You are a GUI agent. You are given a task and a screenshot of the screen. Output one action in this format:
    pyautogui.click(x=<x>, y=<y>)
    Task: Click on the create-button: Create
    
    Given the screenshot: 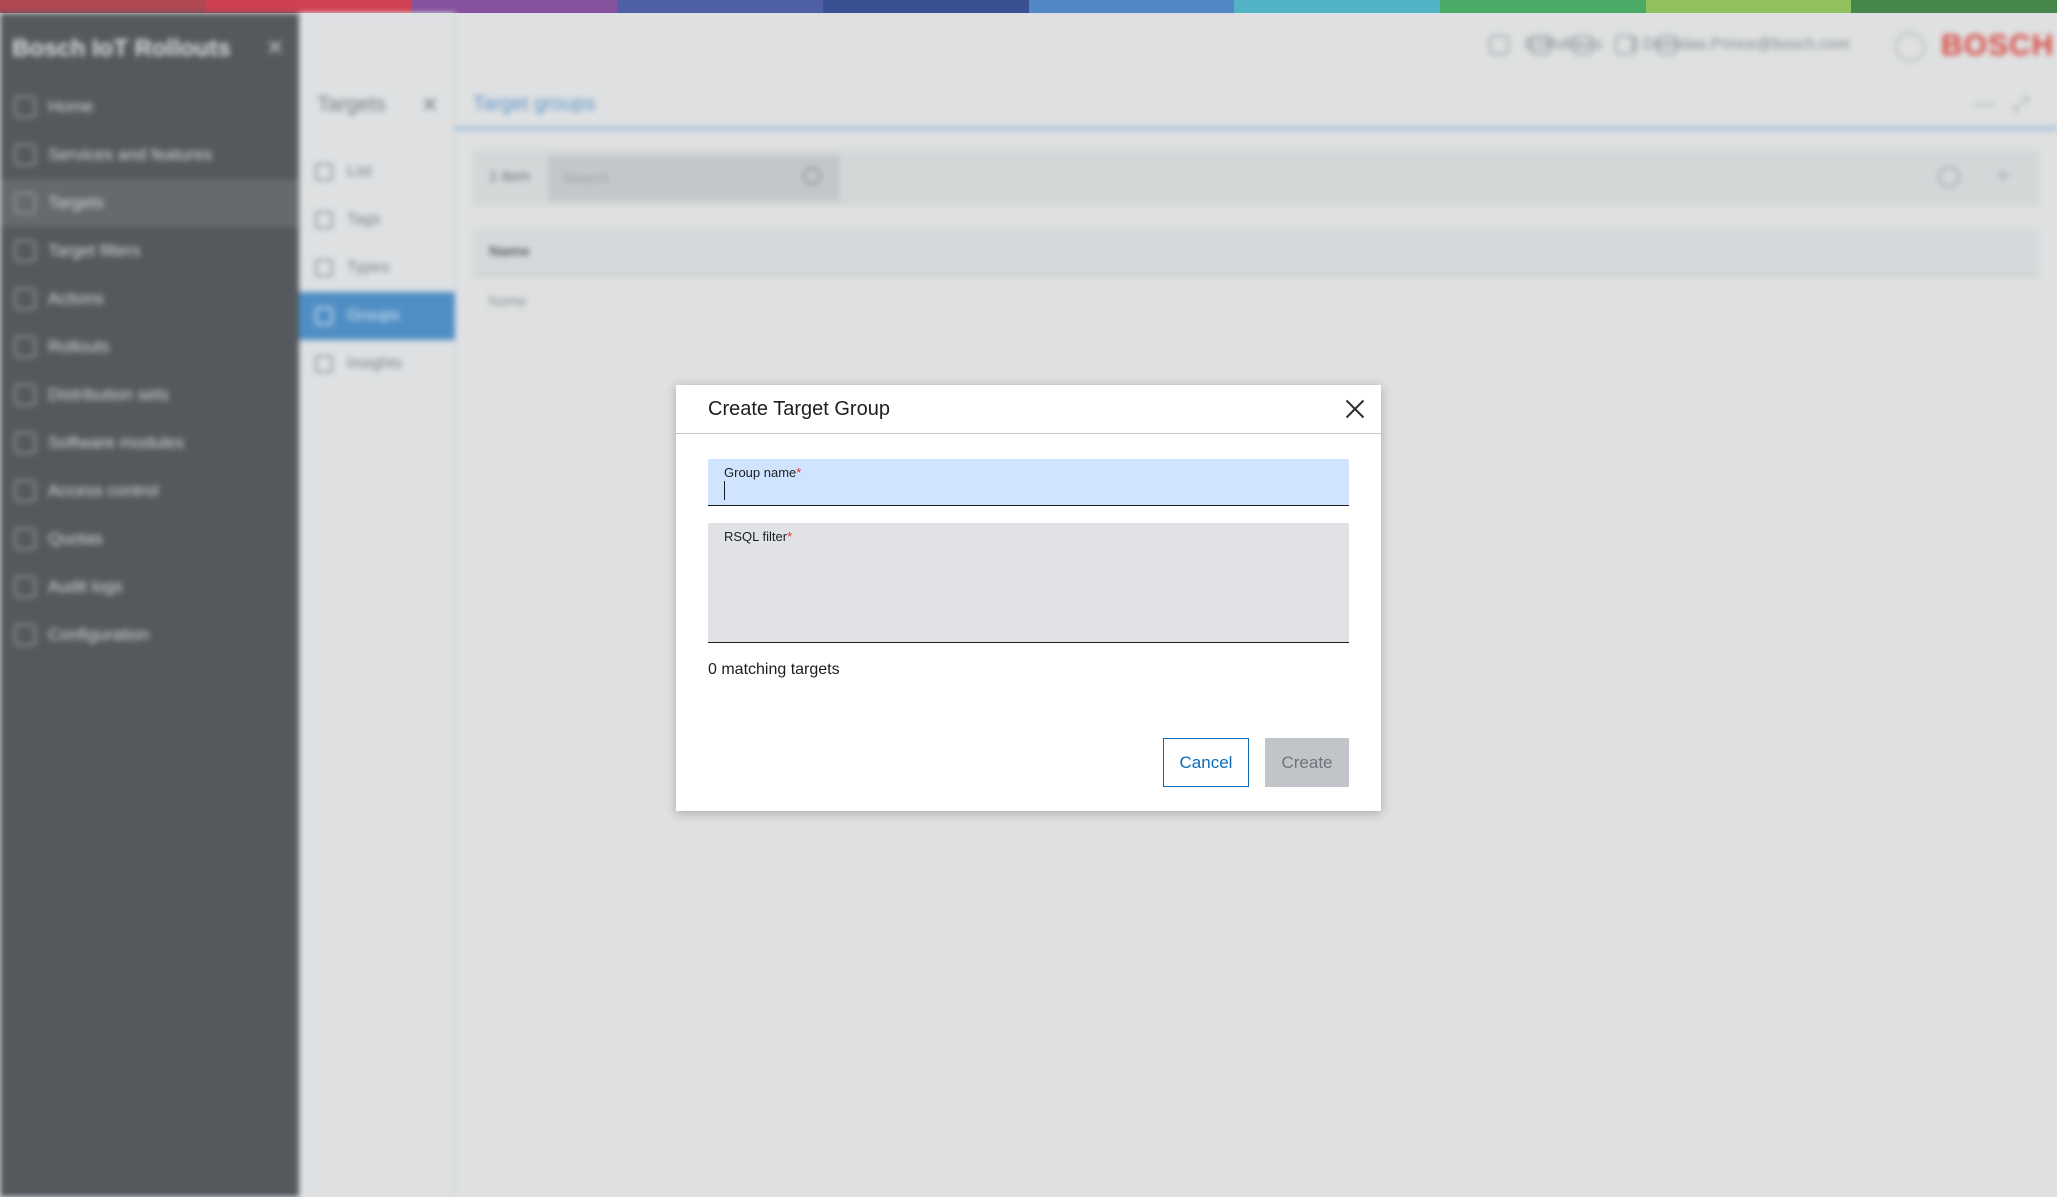 What is the action you would take?
    pyautogui.click(x=1307, y=762)
    